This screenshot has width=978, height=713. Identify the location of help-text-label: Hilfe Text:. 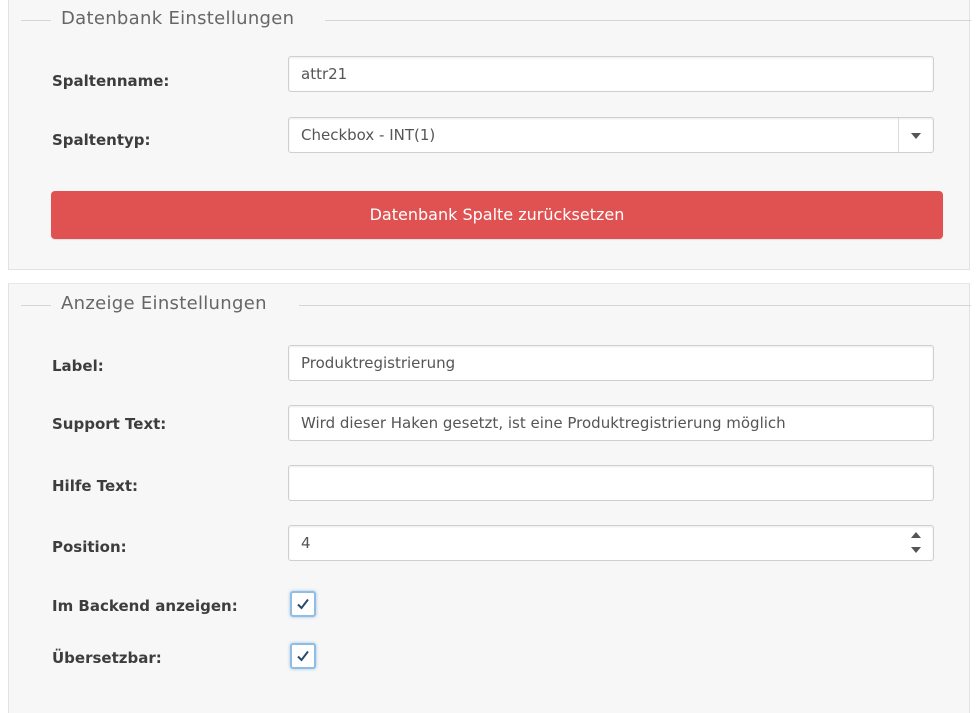
(95, 486).